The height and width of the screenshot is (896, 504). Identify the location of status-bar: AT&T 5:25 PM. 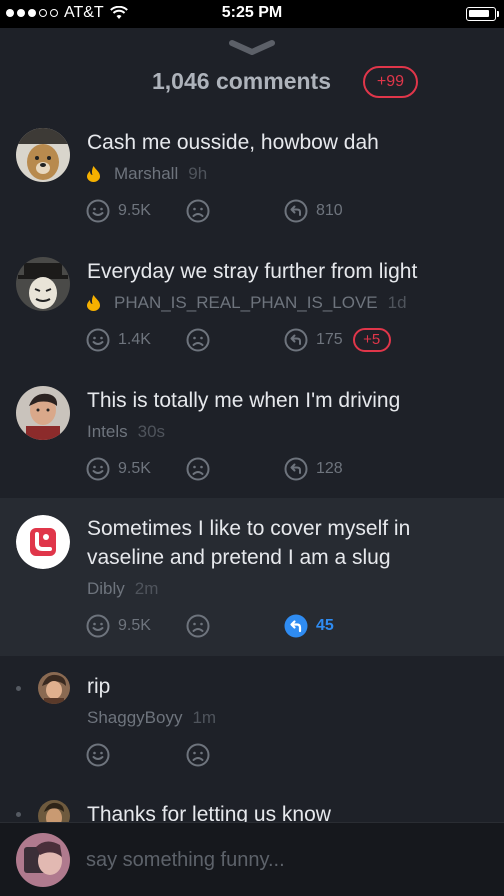
(252, 14).